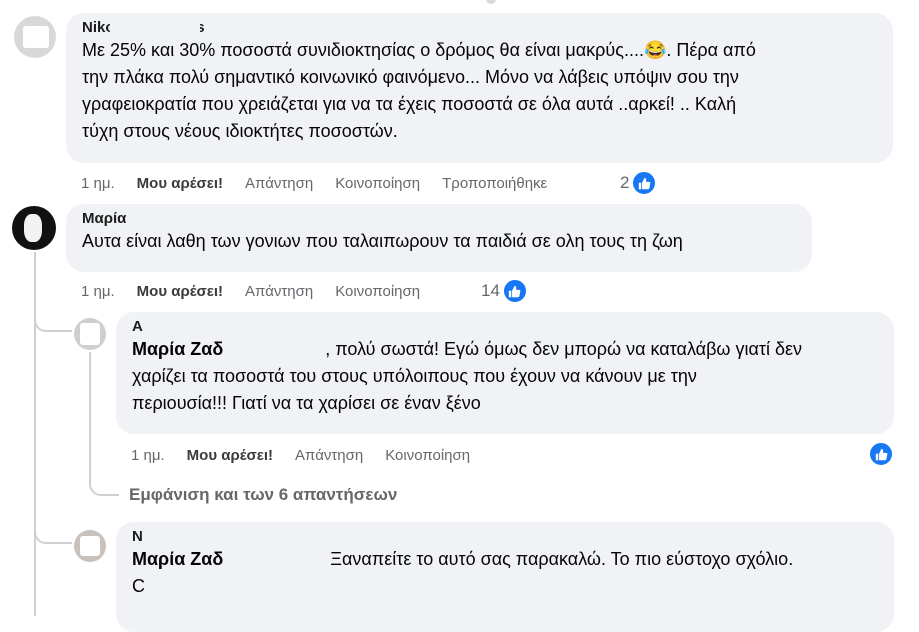  Describe the element at coordinates (263, 495) in the screenshot. I see `view-more-replies-link: Εμφάνιση και των 6 απαντήσεων` at that location.